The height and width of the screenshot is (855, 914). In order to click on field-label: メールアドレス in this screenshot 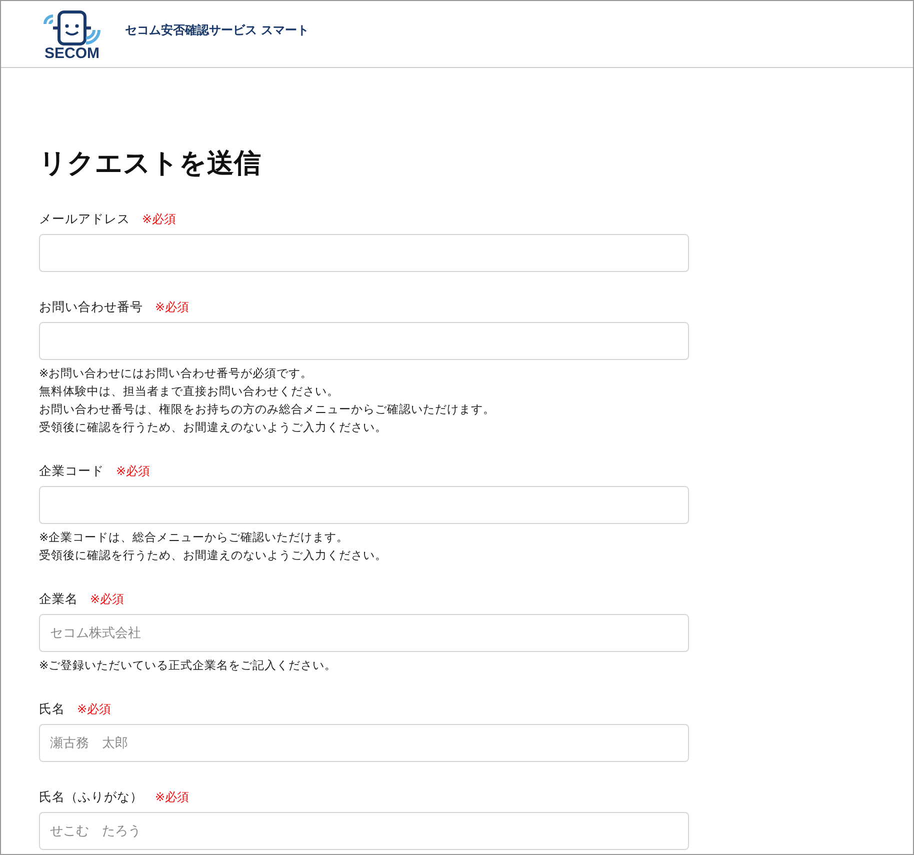, I will do `click(84, 219)`.